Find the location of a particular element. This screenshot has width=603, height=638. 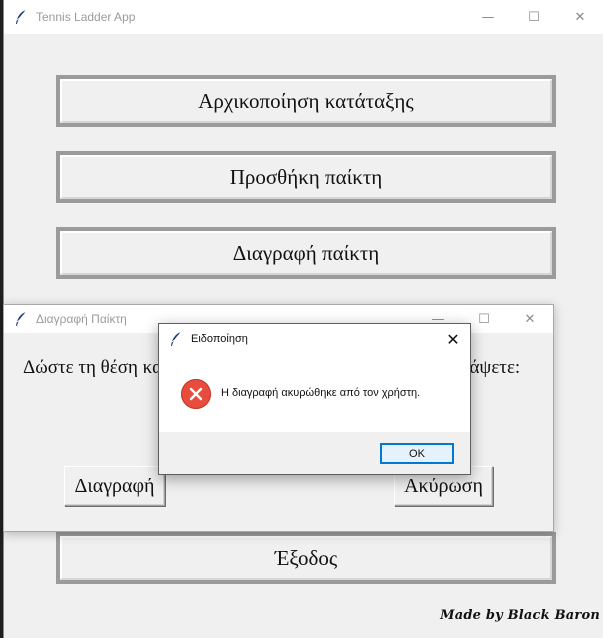

dialog-title: Ειδοποίηση is located at coordinates (219, 339).